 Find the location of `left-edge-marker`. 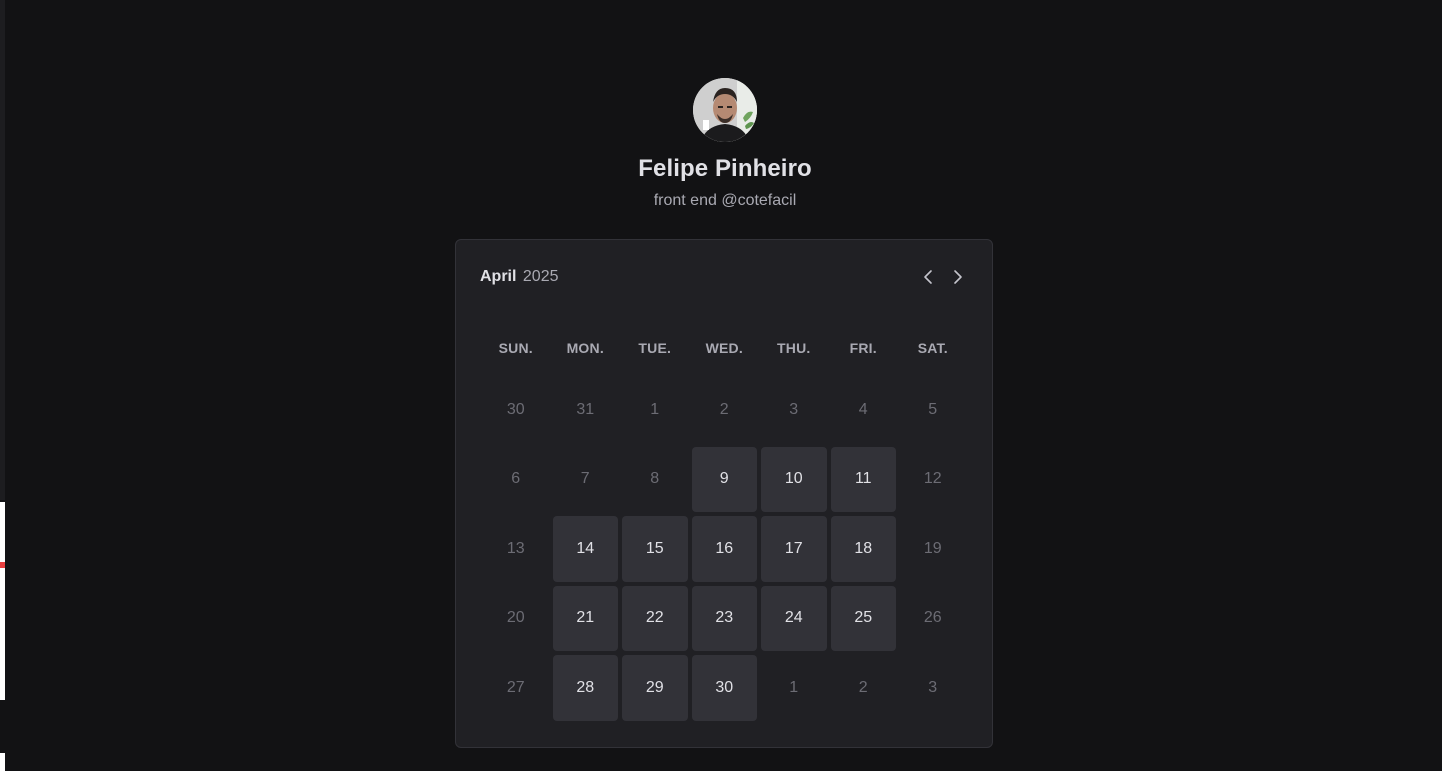

left-edge-marker is located at coordinates (2, 565).